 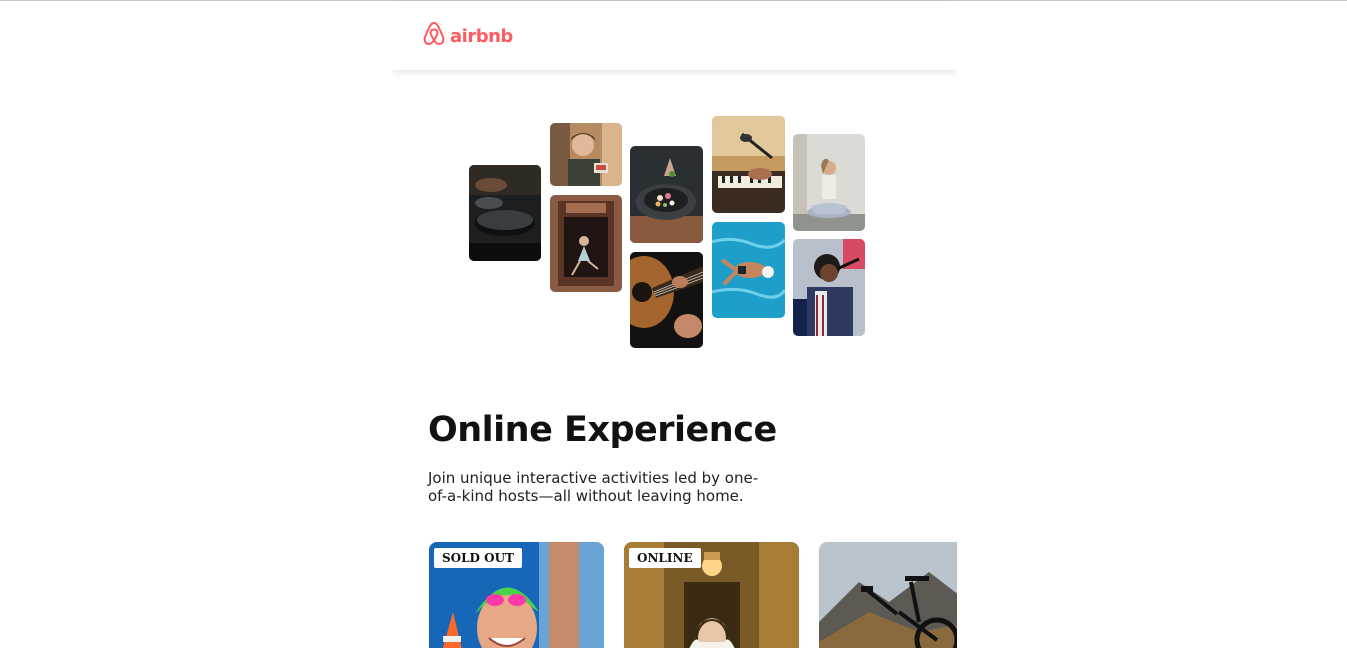 What do you see at coordinates (829, 182) in the screenshot?
I see `yoga-photo` at bounding box center [829, 182].